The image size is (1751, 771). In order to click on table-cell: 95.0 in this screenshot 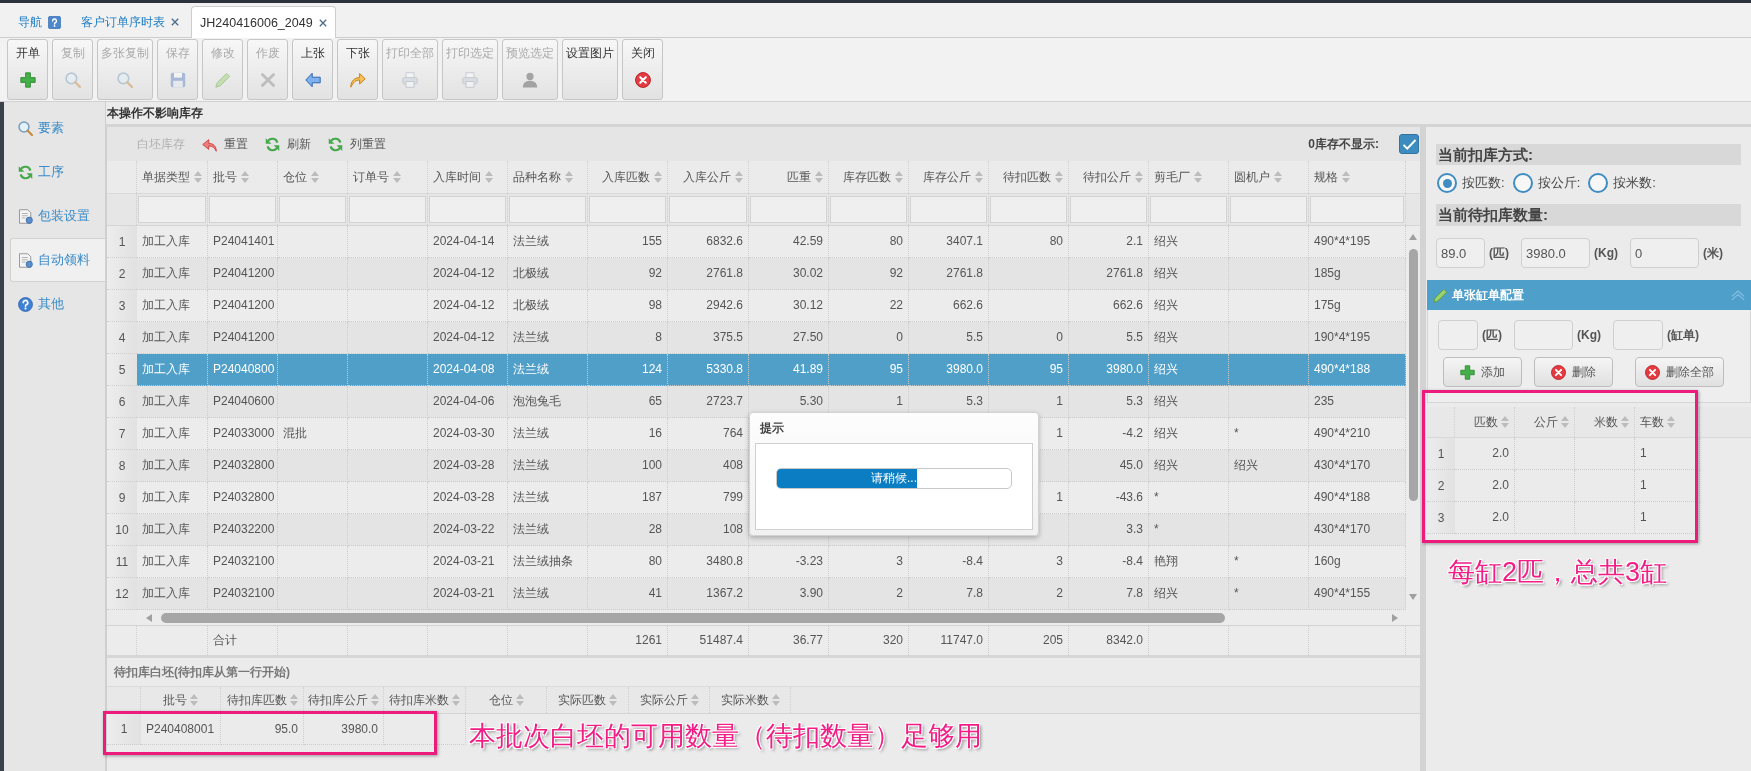, I will do `click(262, 729)`.